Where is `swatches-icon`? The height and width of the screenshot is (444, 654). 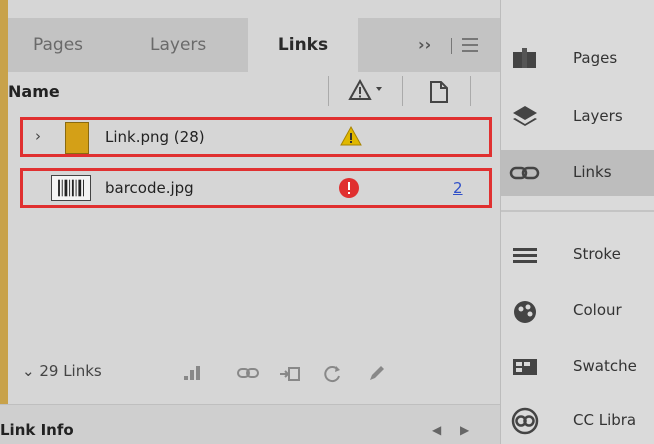 swatches-icon is located at coordinates (525, 367).